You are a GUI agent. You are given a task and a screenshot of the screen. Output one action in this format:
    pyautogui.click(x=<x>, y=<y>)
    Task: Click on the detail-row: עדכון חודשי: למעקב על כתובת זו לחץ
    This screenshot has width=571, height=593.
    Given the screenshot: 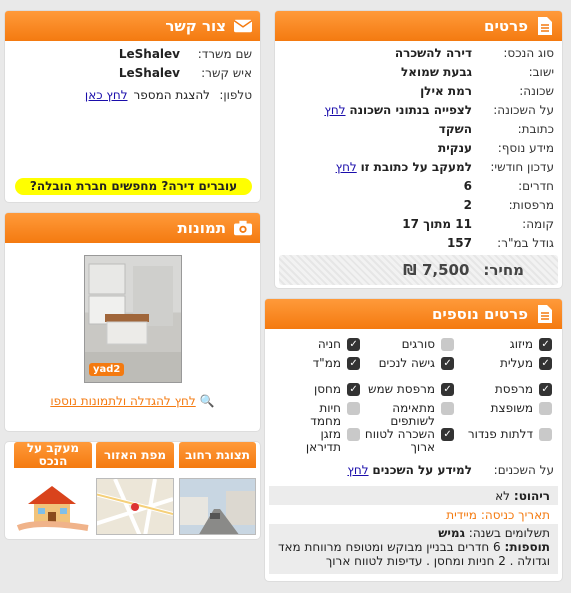 What is the action you would take?
    pyautogui.click(x=444, y=166)
    